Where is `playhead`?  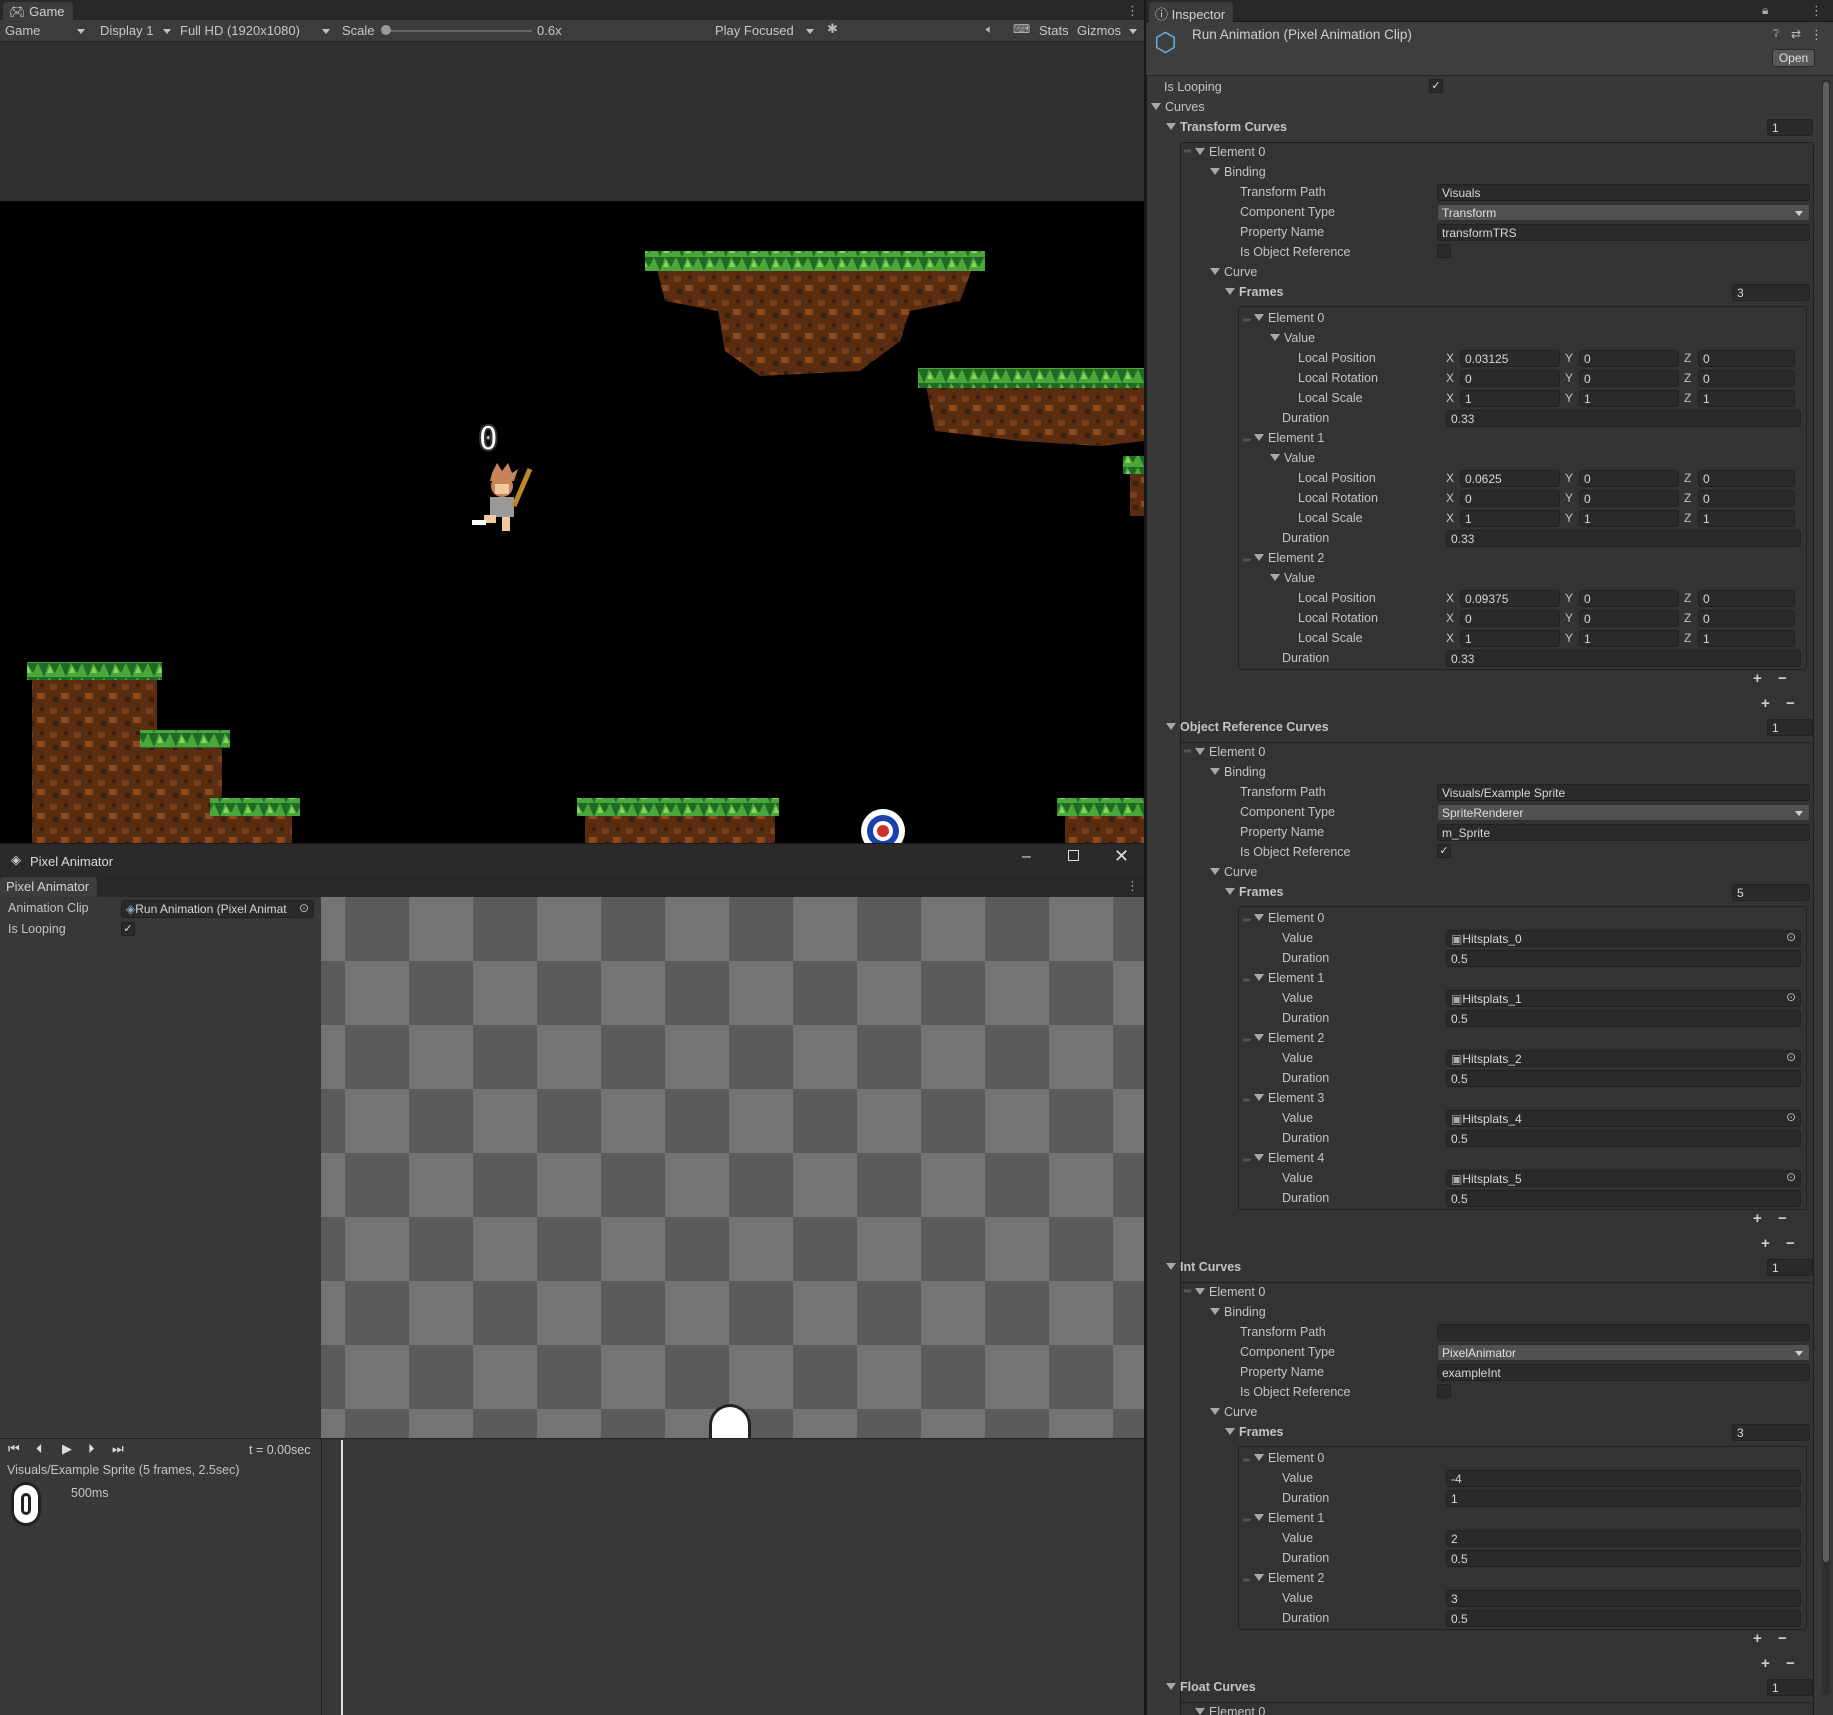
playhead is located at coordinates (342, 1577).